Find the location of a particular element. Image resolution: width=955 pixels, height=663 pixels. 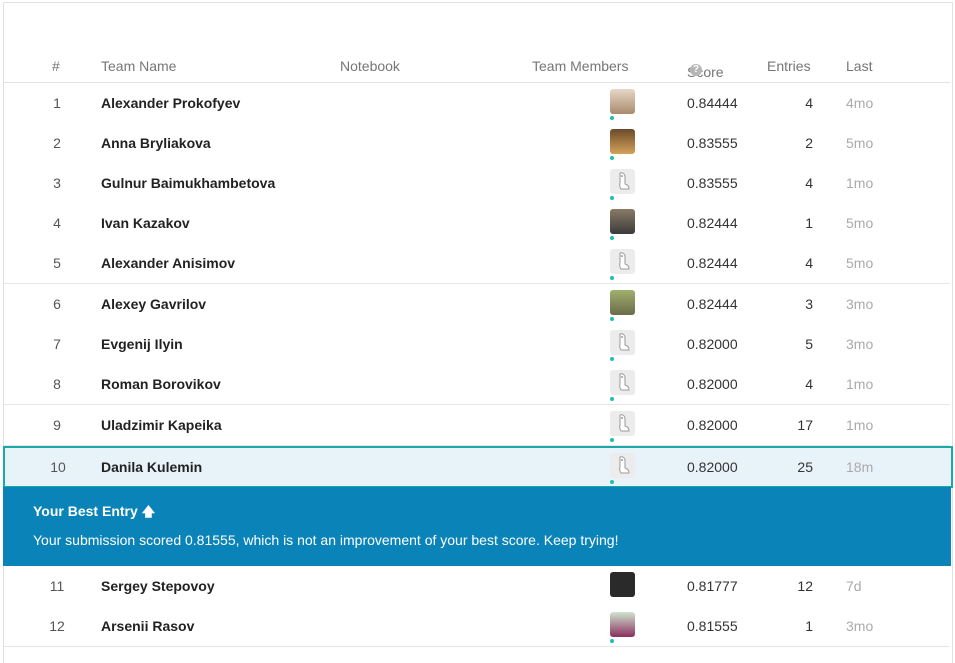

team-name-link: Uladzimir Kapeika is located at coordinates (161, 425).